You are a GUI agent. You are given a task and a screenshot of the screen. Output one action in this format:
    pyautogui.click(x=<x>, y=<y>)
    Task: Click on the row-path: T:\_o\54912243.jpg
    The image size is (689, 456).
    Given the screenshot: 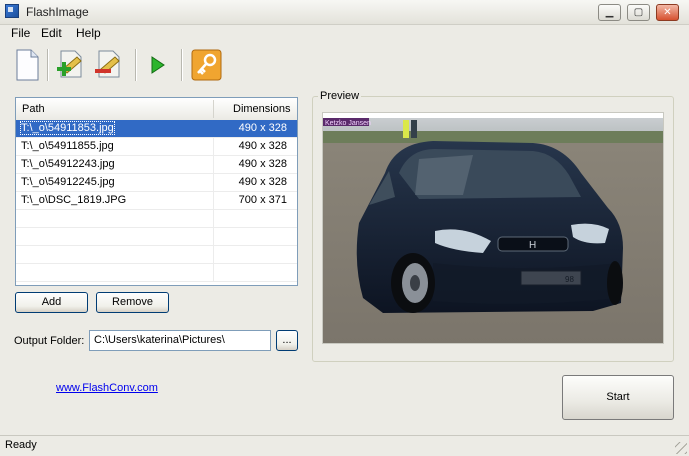 What is the action you would take?
    pyautogui.click(x=68, y=164)
    